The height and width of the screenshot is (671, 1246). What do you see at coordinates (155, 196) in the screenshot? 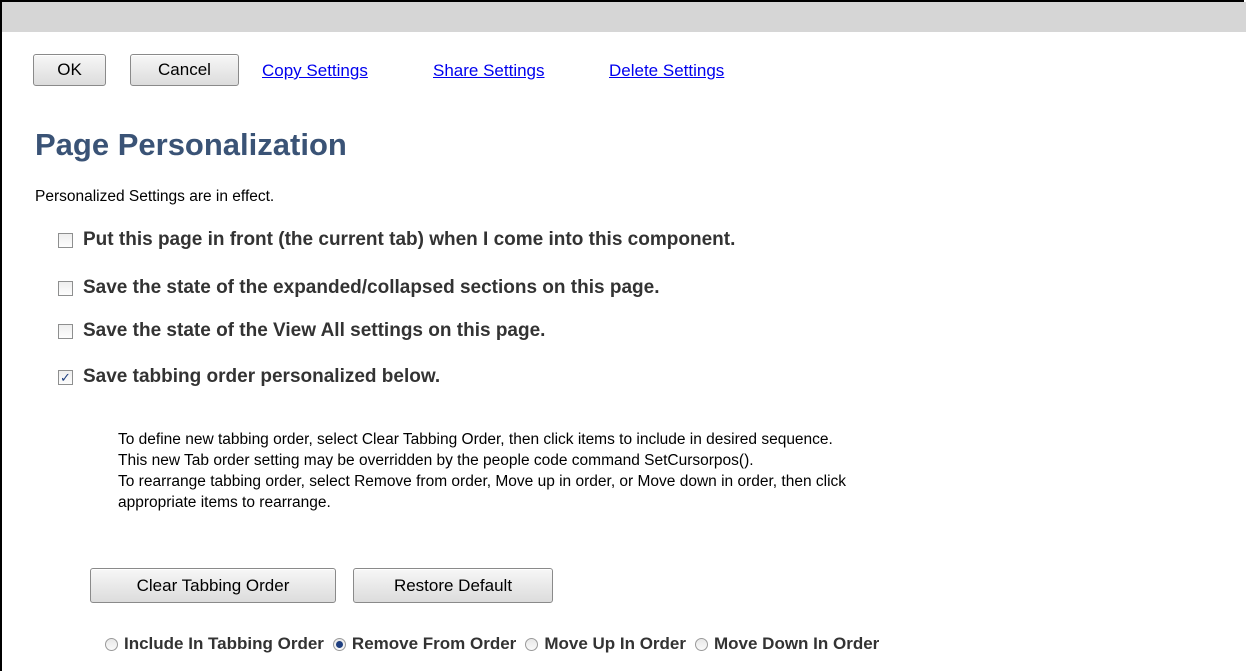
I see `status-text: Personalized Settings are in effect.` at bounding box center [155, 196].